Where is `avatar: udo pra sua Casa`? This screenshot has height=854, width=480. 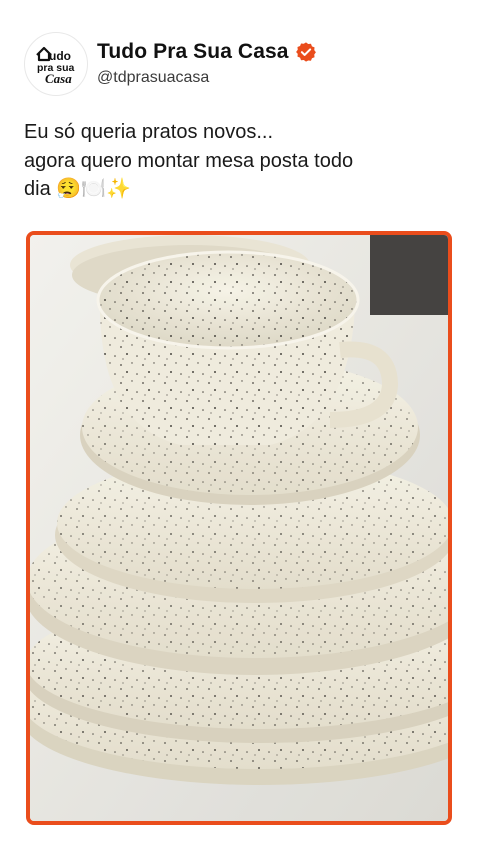 avatar: udo pra sua Casa is located at coordinates (56, 64).